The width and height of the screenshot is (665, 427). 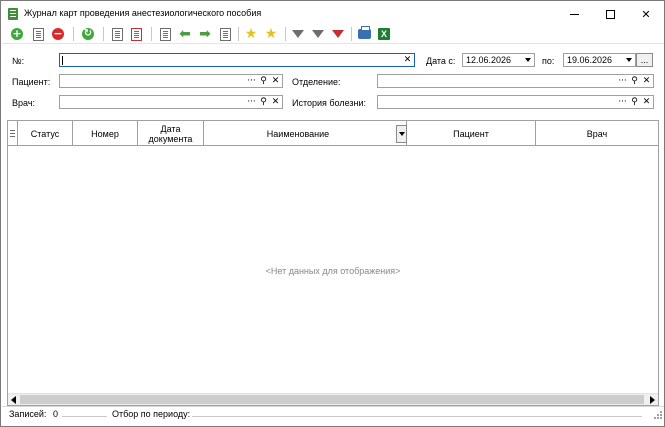 I want to click on favorite-icon: ★, so click(x=271, y=34).